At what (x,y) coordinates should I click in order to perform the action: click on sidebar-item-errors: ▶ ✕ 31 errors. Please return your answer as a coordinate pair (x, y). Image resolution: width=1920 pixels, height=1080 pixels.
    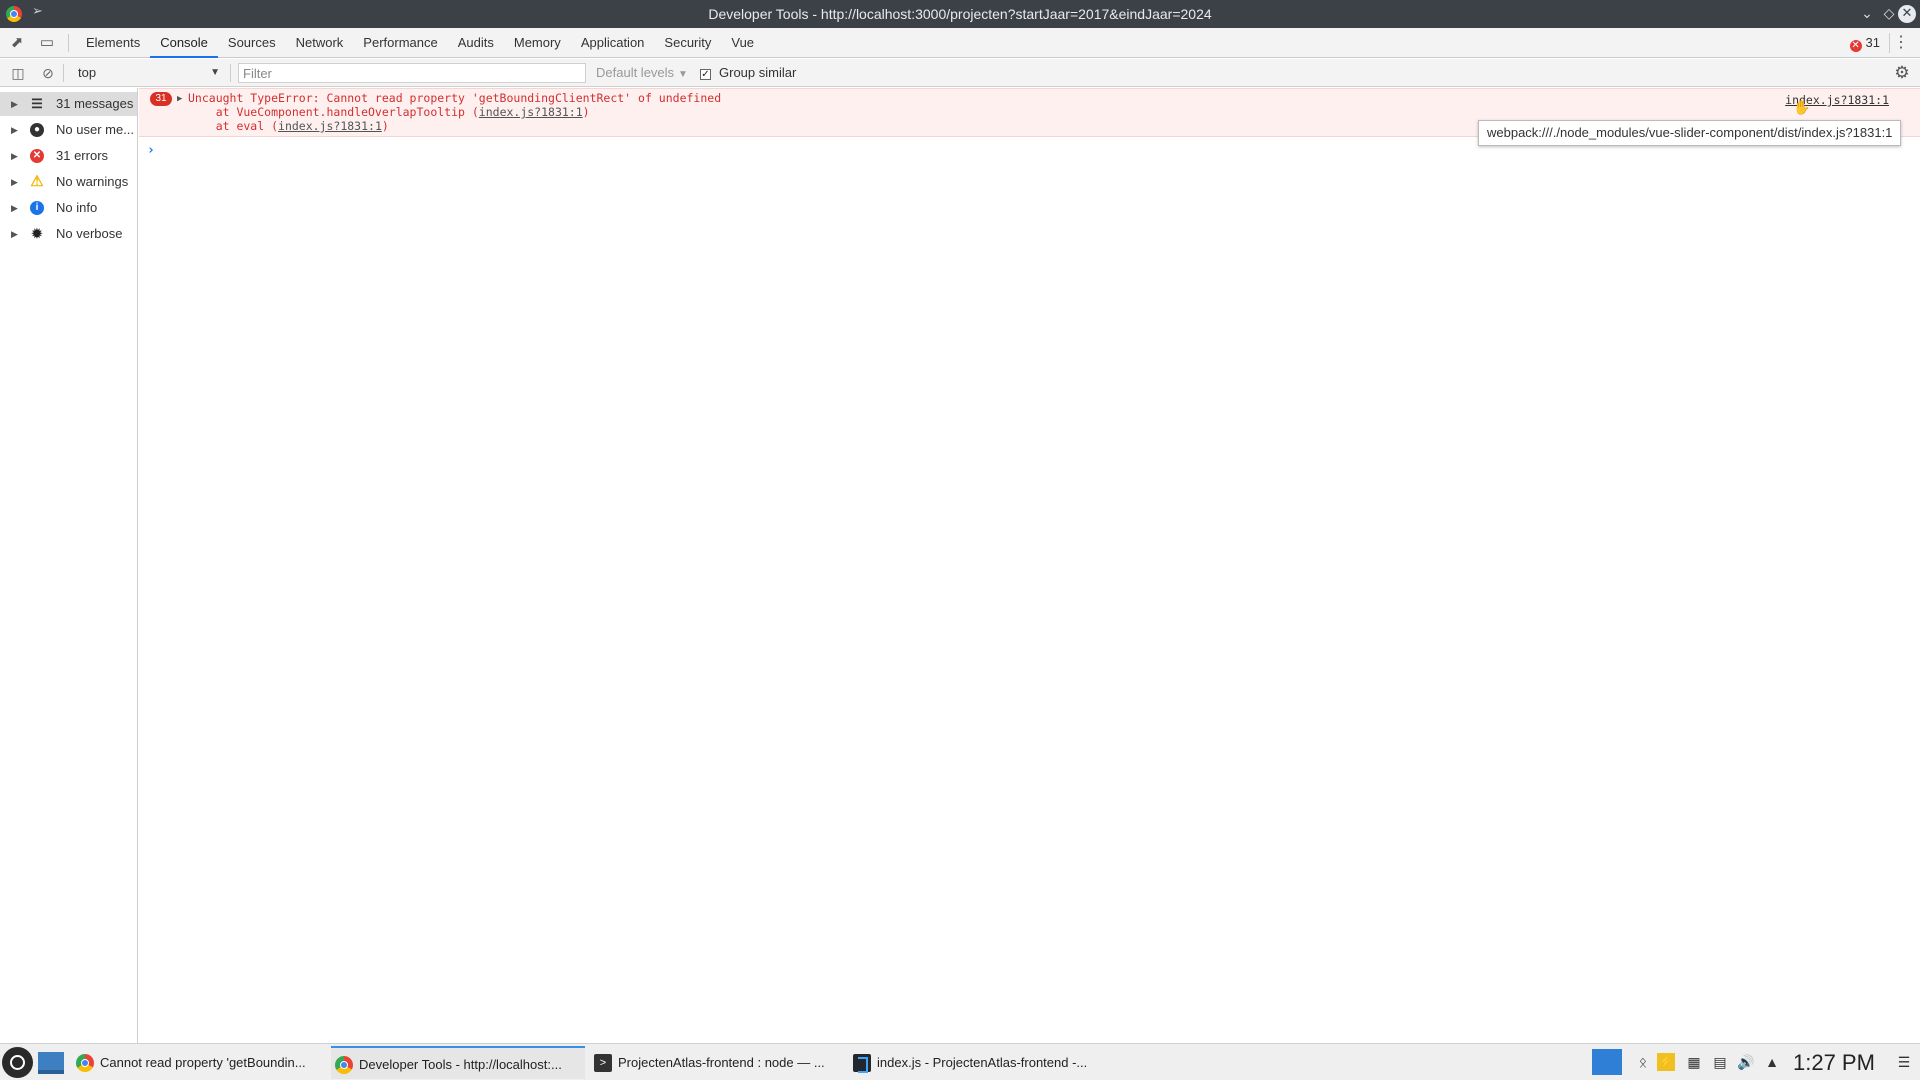
    Looking at the image, I should click on (68, 156).